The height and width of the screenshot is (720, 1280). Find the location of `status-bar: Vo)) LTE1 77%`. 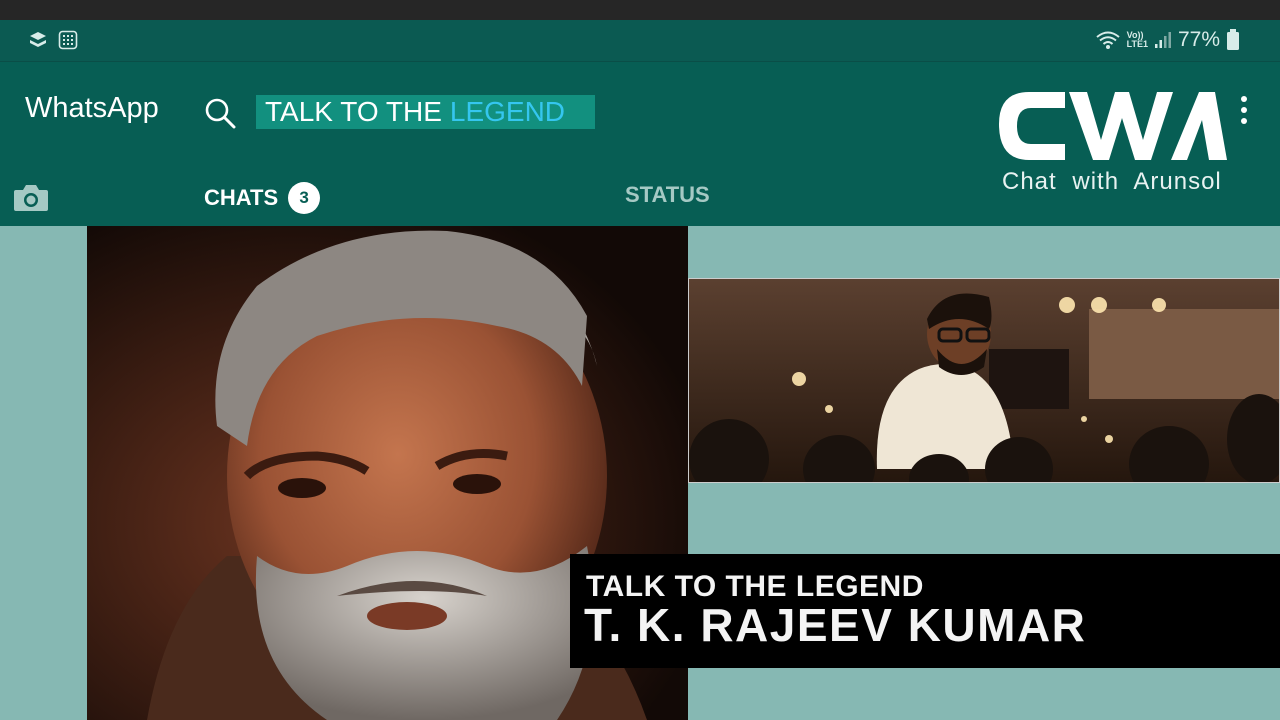

status-bar: Vo)) LTE1 77% is located at coordinates (640, 41).